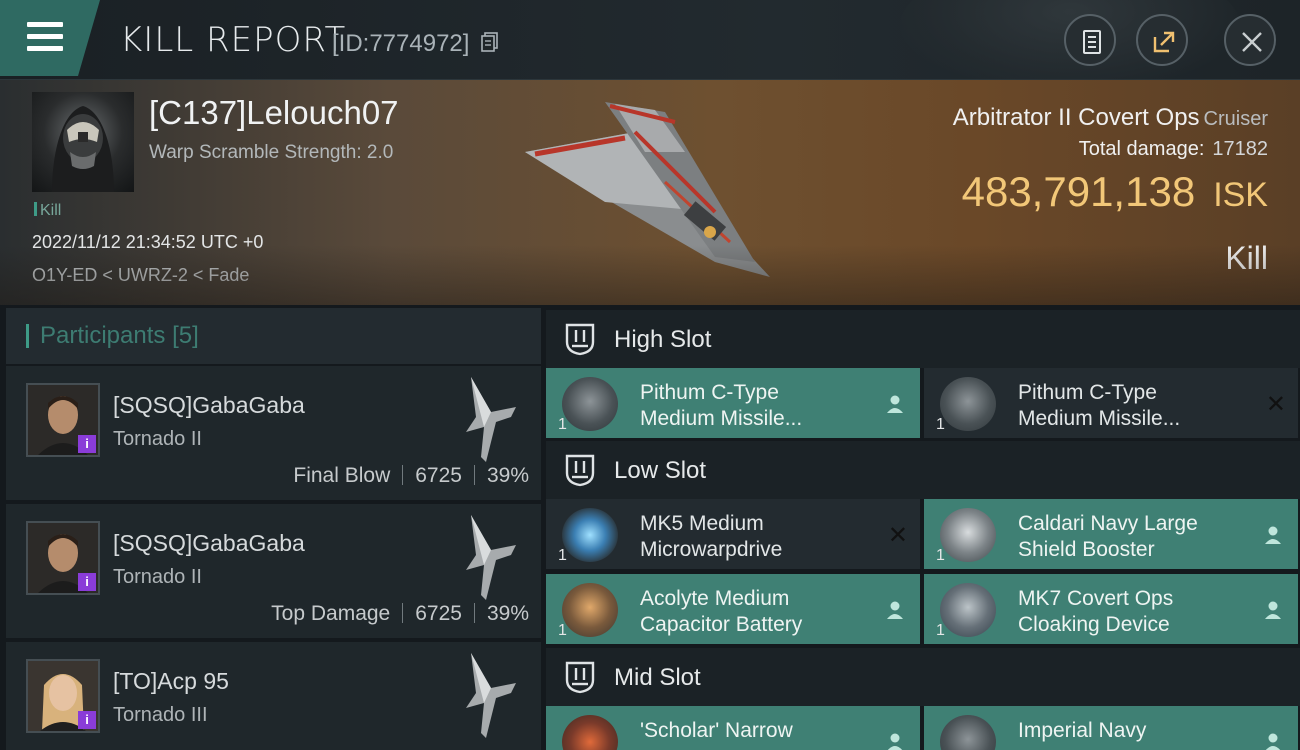 This screenshot has width=1300, height=750. What do you see at coordinates (590, 535) in the screenshot?
I see `microwarpdrive-icon` at bounding box center [590, 535].